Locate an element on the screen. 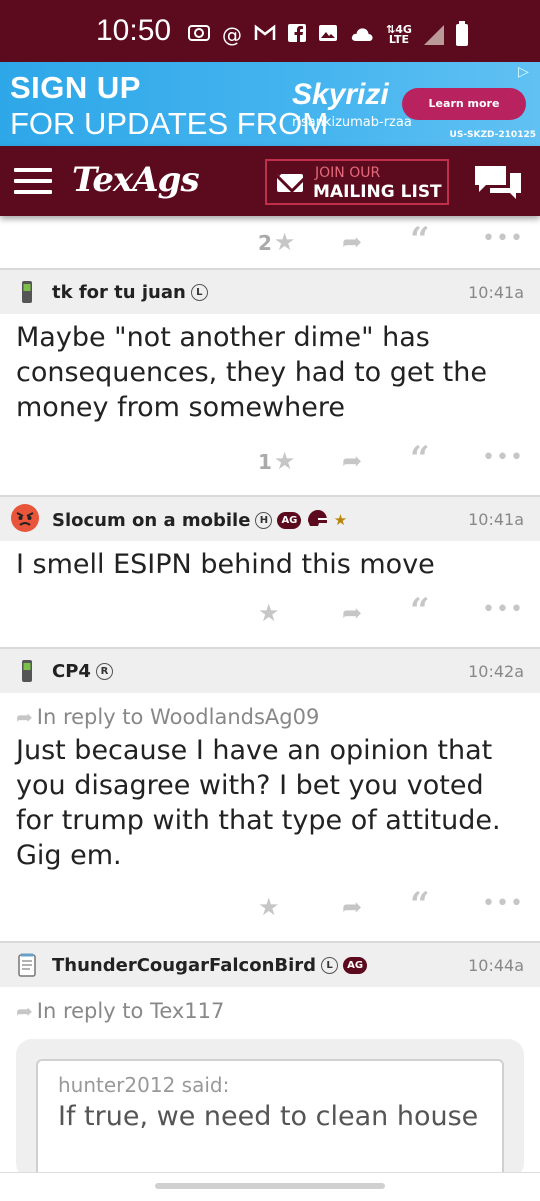 Image resolution: width=540 pixels, height=1201 pixels. status-bar: 10:50 @ ⇅4G LTE is located at coordinates (270, 31).